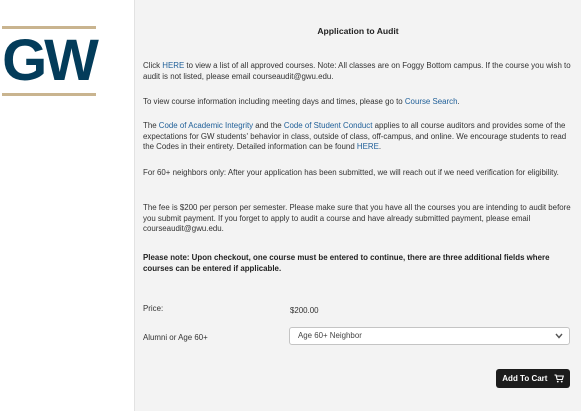 This screenshot has height=411, width=581. What do you see at coordinates (431, 101) in the screenshot?
I see `course-search-link: Course Search` at bounding box center [431, 101].